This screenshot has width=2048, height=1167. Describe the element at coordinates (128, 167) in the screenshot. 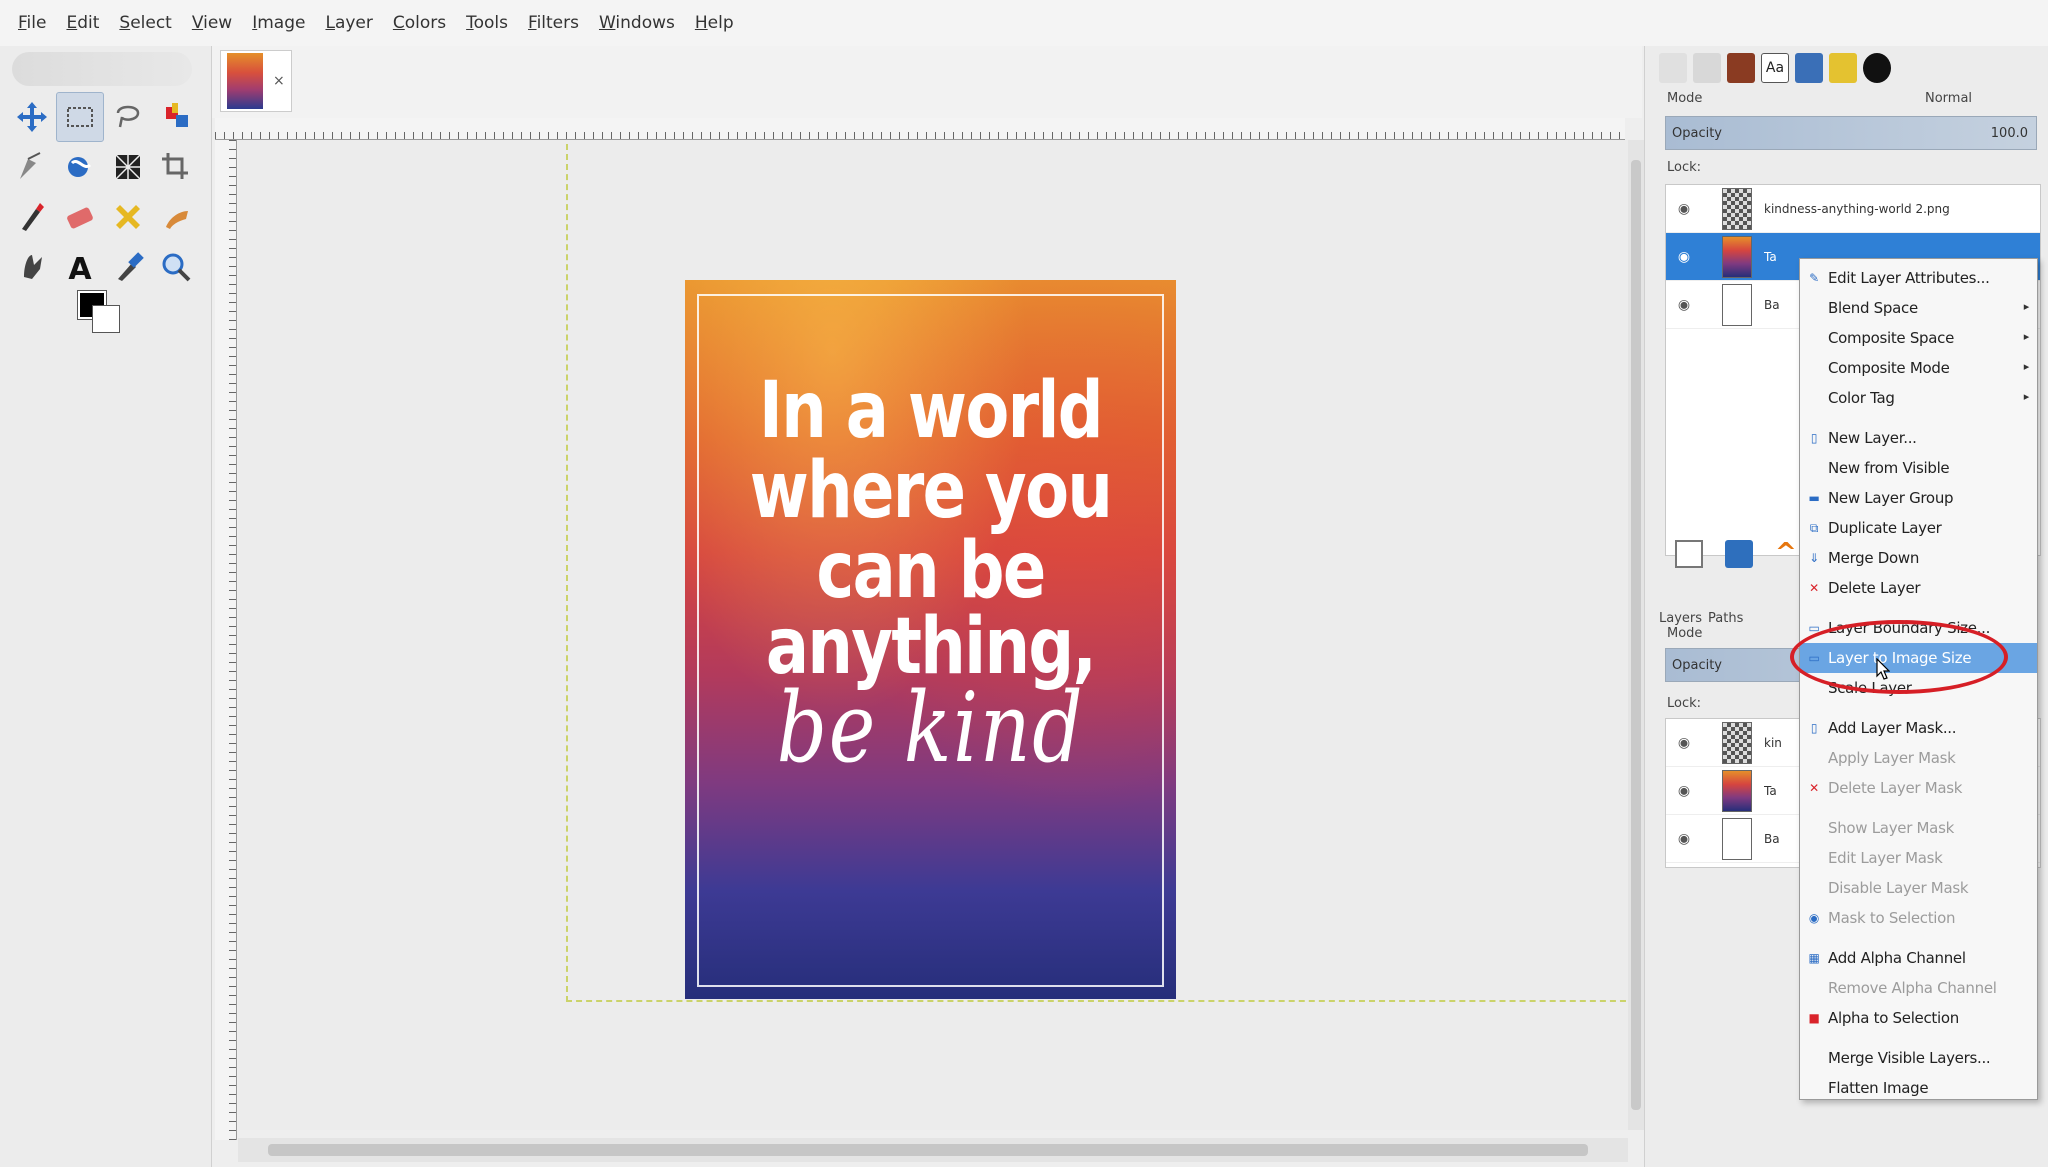

I see `texture-tool-button` at that location.